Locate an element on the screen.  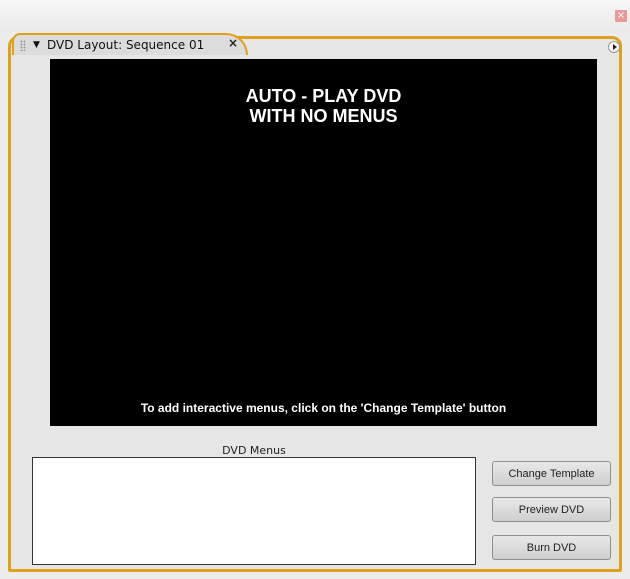
collapse-arrow-icon: ▼ is located at coordinates (36, 45).